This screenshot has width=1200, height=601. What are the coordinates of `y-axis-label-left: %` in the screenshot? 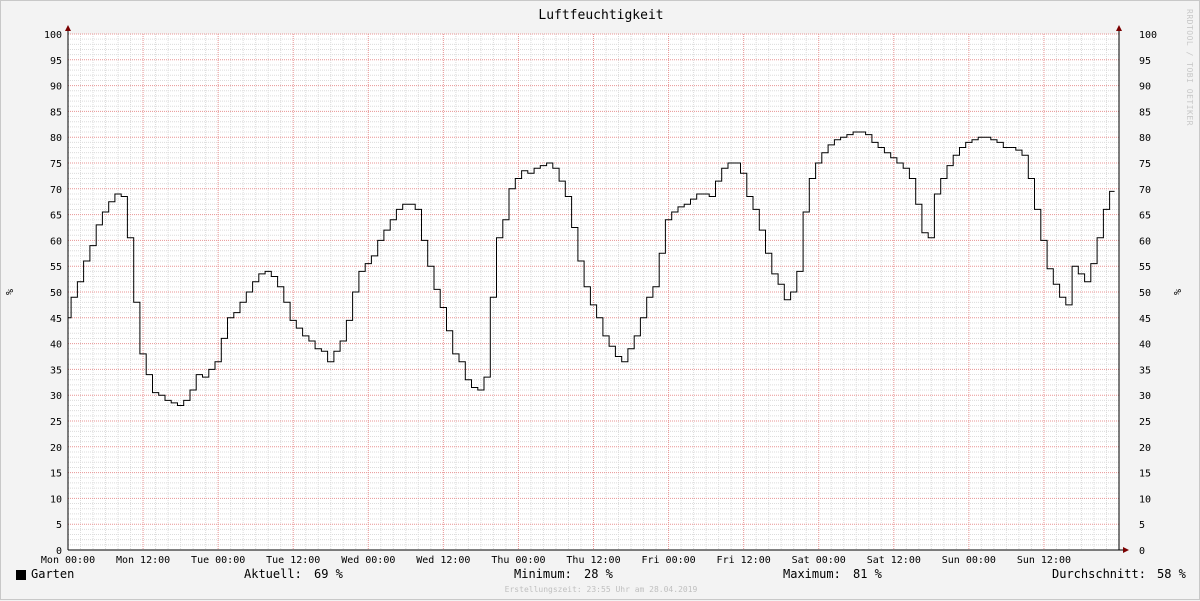 It's located at (10, 292).